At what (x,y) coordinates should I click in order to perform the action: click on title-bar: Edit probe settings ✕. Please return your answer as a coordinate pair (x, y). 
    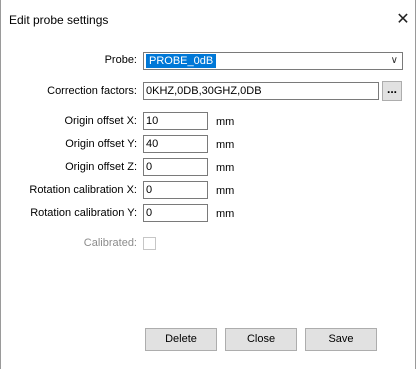
    Looking at the image, I should click on (208, 19).